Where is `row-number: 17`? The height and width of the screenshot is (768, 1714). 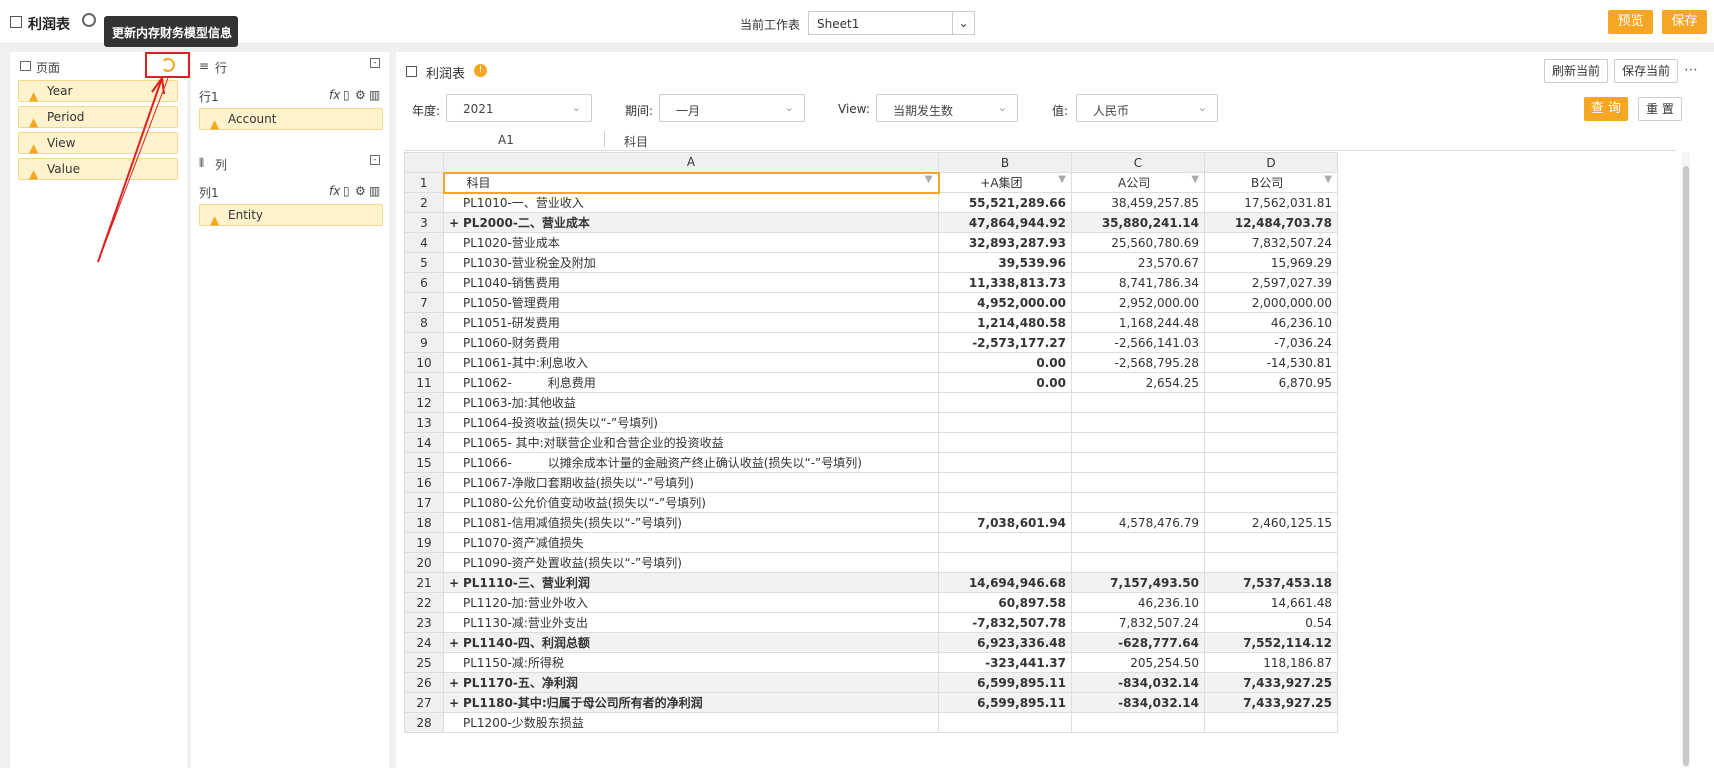
row-number: 17 is located at coordinates (424, 502).